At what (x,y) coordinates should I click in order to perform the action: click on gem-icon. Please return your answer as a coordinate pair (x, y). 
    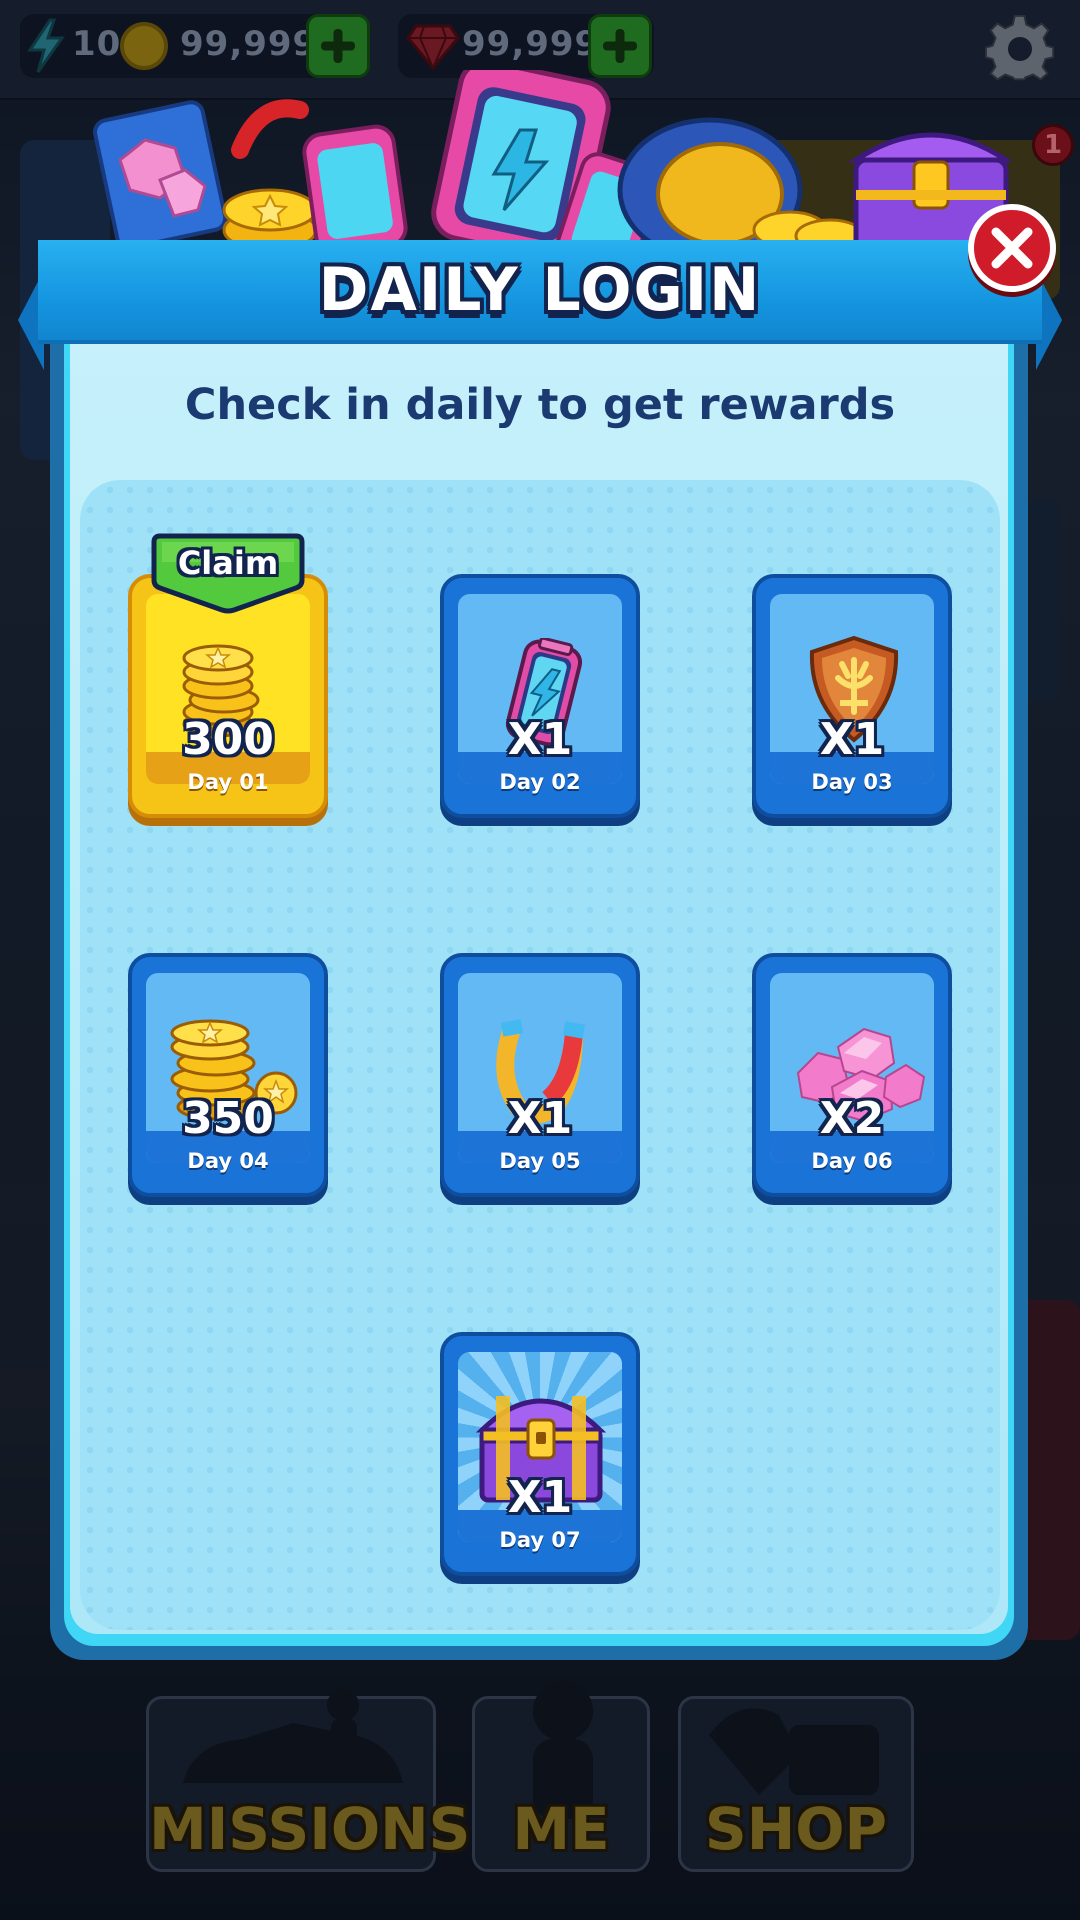
    Looking at the image, I should click on (433, 47).